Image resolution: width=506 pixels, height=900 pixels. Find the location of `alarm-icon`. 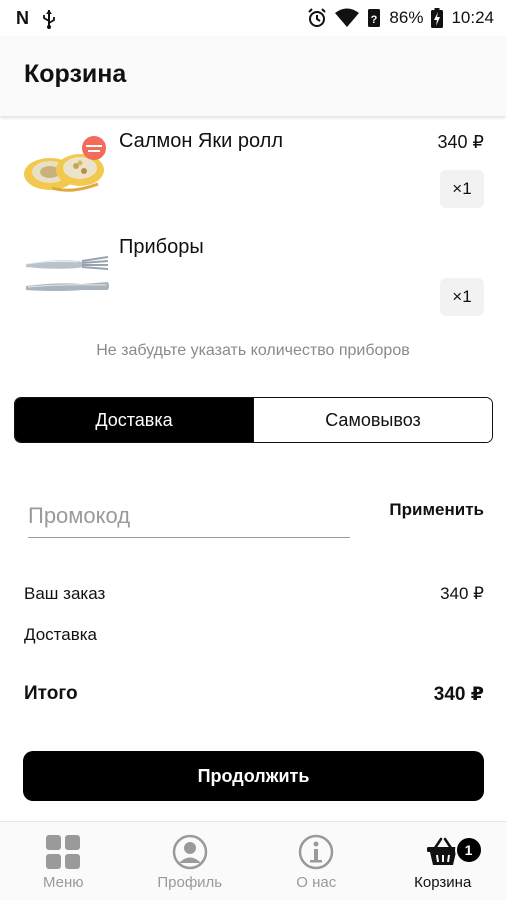

alarm-icon is located at coordinates (317, 17).